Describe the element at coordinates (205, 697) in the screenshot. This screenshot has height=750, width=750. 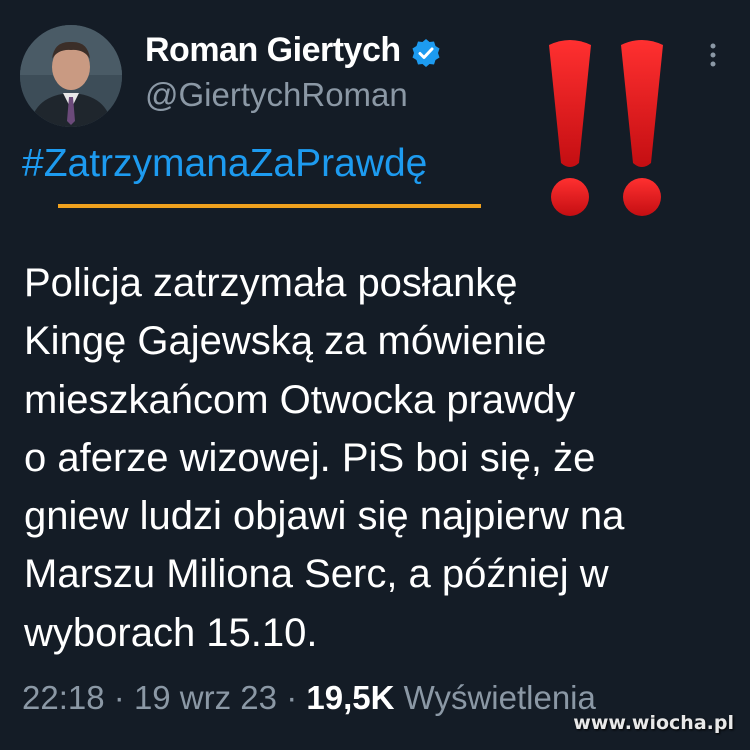
I see `tweet-date: 19 wrz 23` at that location.